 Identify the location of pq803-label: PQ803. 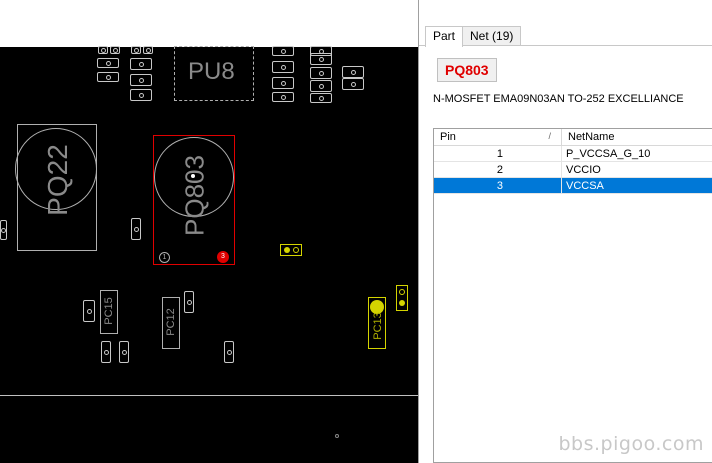
(194, 195).